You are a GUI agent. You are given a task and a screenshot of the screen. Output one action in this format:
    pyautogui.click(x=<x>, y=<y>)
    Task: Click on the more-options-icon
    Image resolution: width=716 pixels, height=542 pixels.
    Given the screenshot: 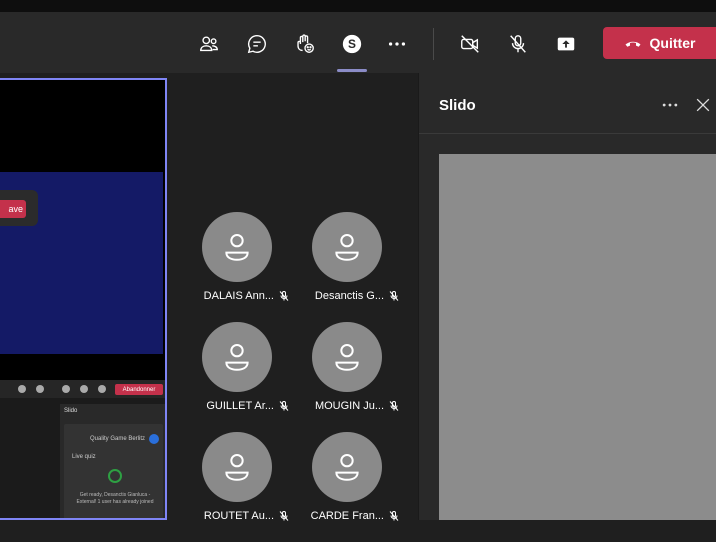 What is the action you would take?
    pyautogui.click(x=670, y=105)
    